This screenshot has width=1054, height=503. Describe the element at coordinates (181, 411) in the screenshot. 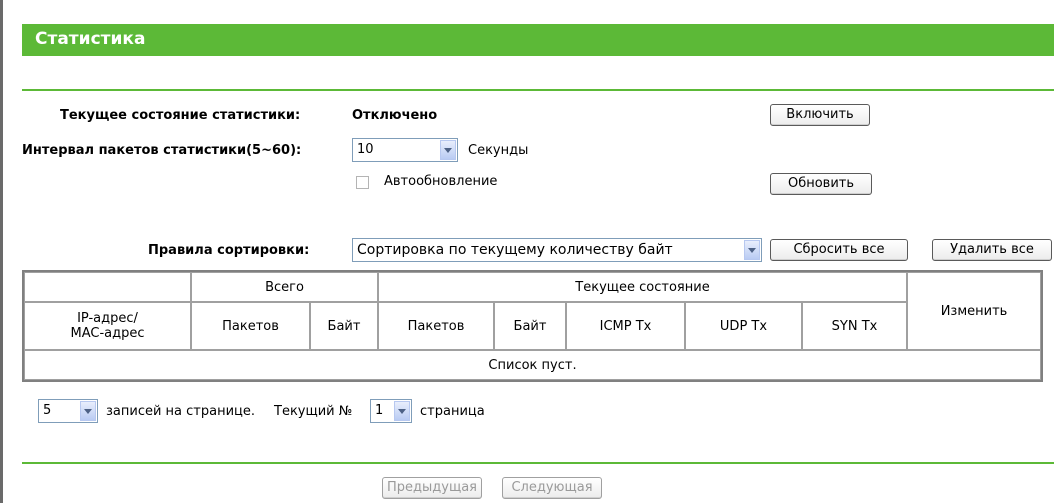

I see `per-page-label: записей на странице.` at that location.